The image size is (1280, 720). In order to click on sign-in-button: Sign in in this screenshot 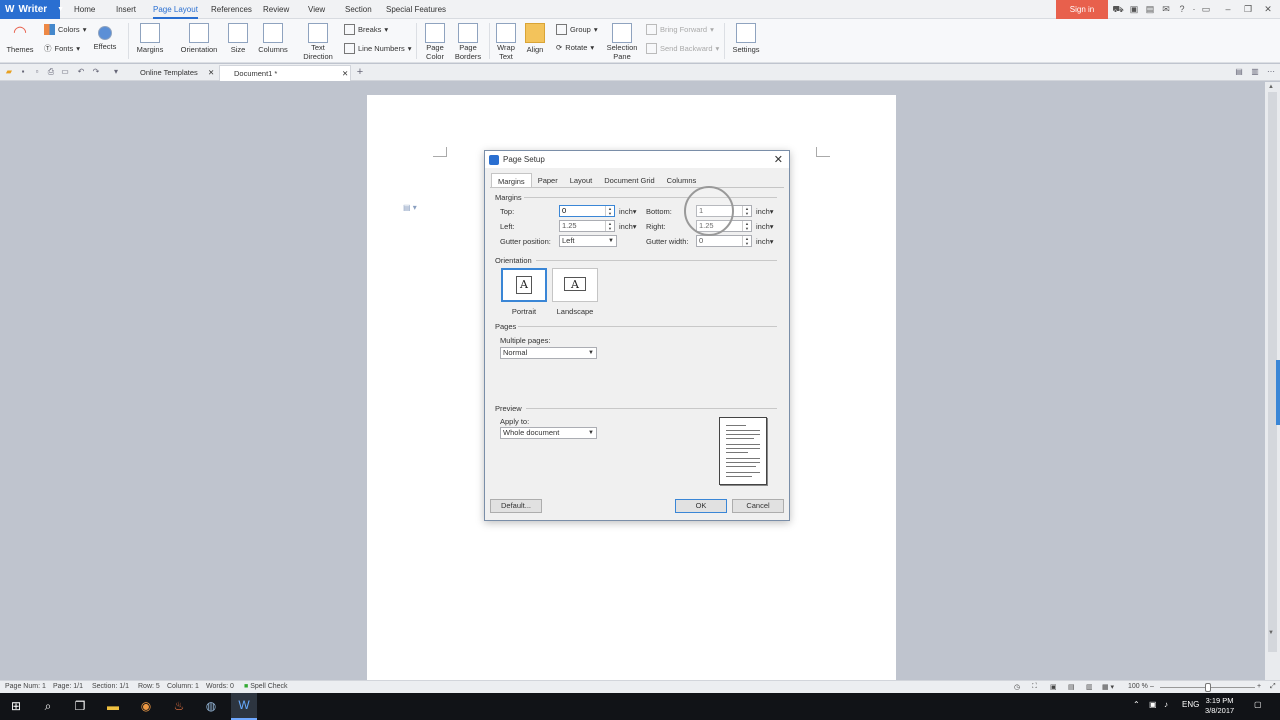, I will do `click(1082, 9)`.